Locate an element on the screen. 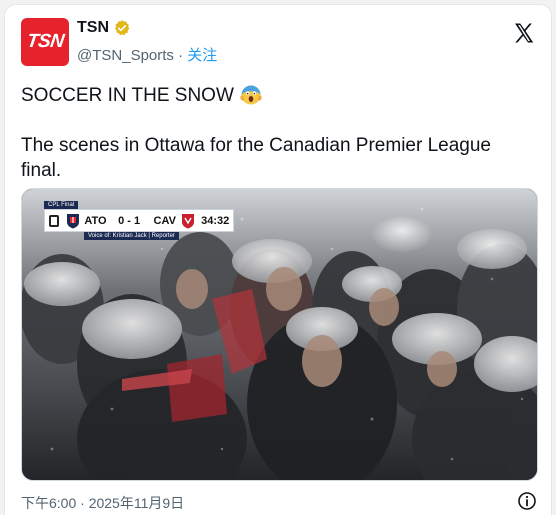 The image size is (556, 515). info-icon is located at coordinates (527, 501).